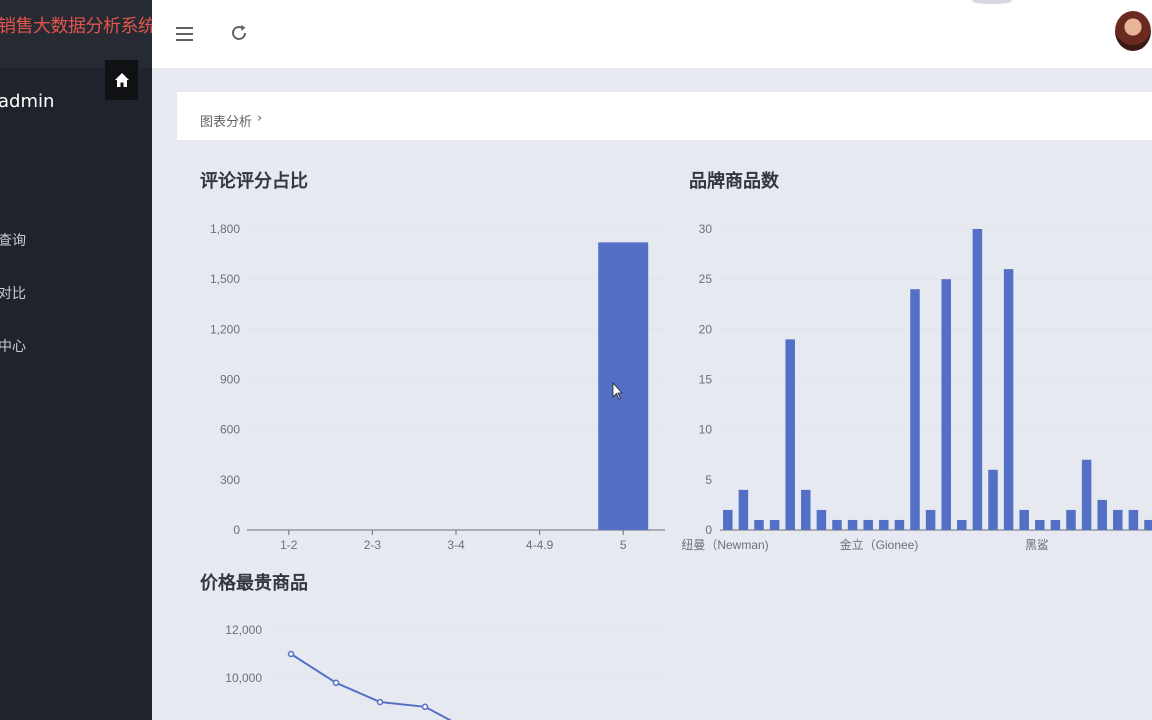 The width and height of the screenshot is (1152, 720). What do you see at coordinates (706, 380) in the screenshot?
I see `y-tick-label: 15` at bounding box center [706, 380].